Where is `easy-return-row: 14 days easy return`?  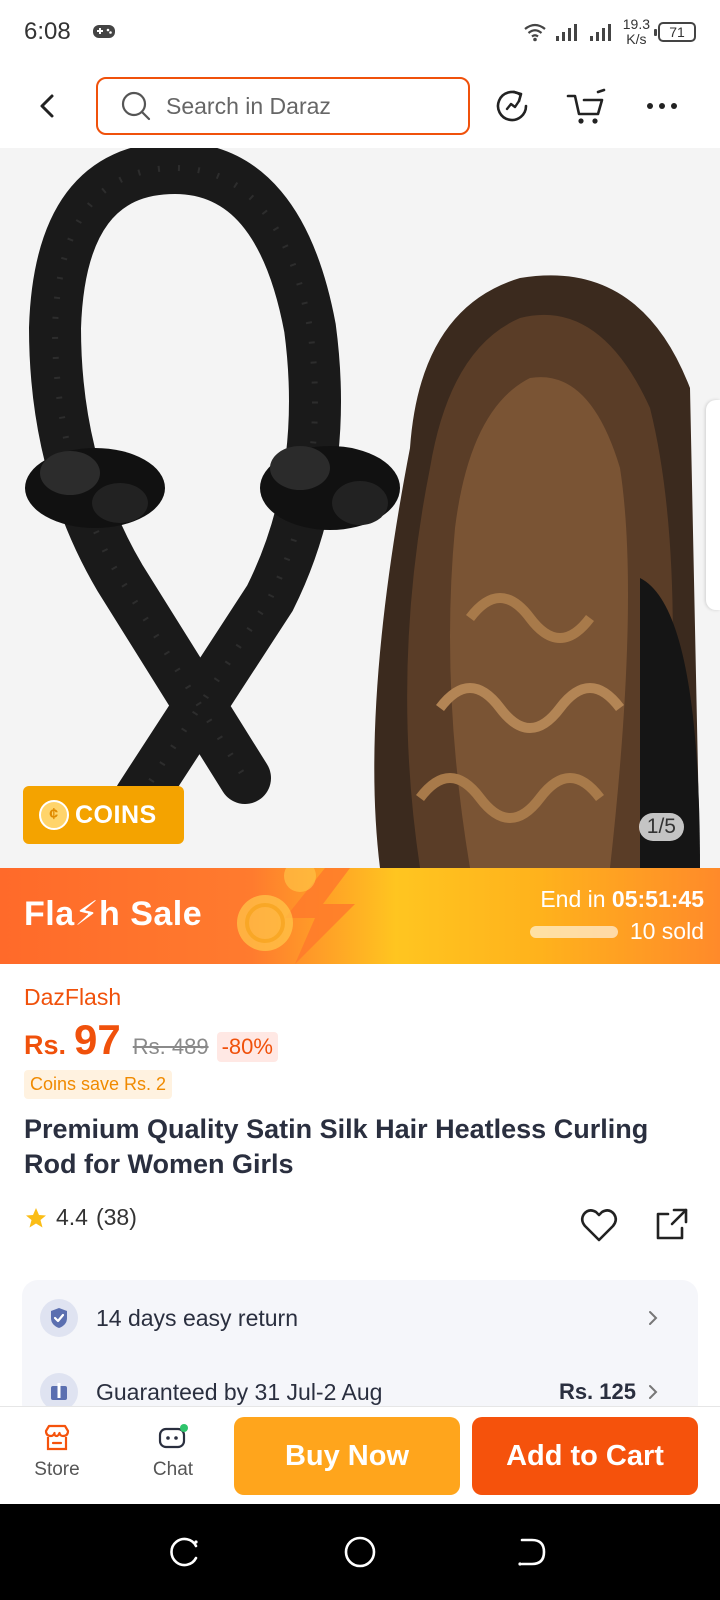 easy-return-row: 14 days easy return is located at coordinates (360, 1318).